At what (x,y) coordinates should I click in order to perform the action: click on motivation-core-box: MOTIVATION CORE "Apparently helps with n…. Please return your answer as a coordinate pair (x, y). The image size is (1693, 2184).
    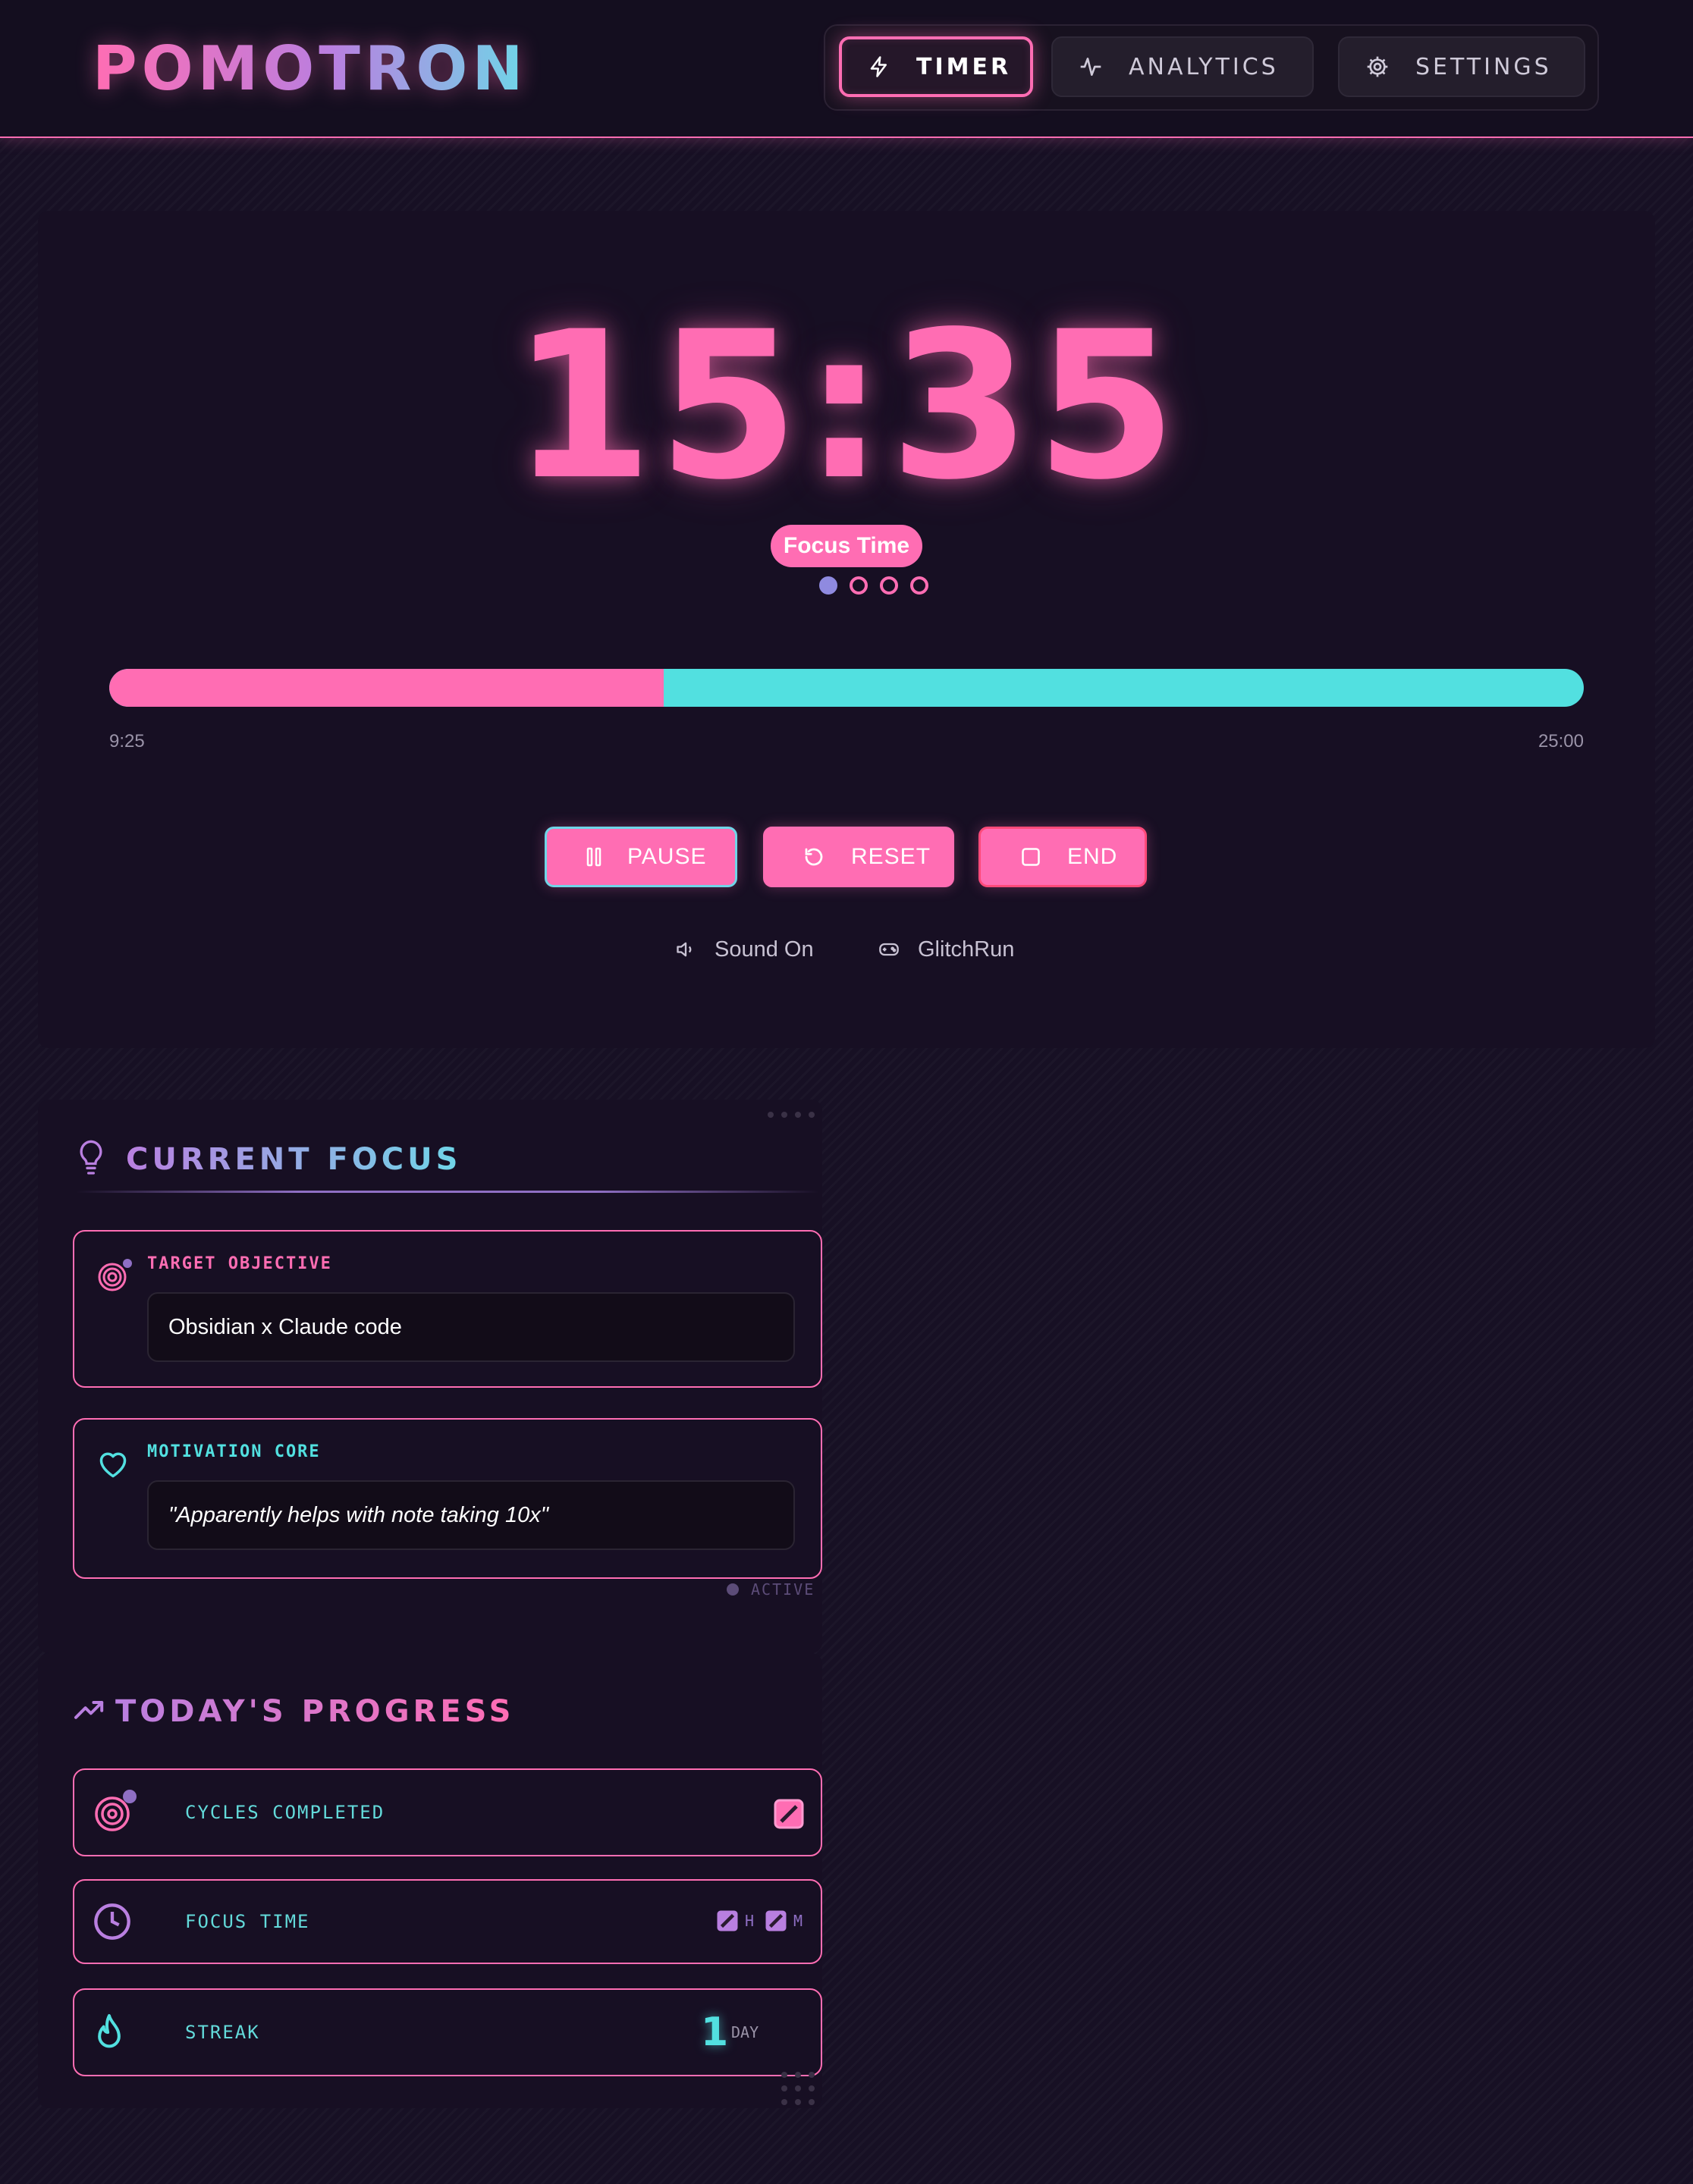
    Looking at the image, I should click on (447, 1498).